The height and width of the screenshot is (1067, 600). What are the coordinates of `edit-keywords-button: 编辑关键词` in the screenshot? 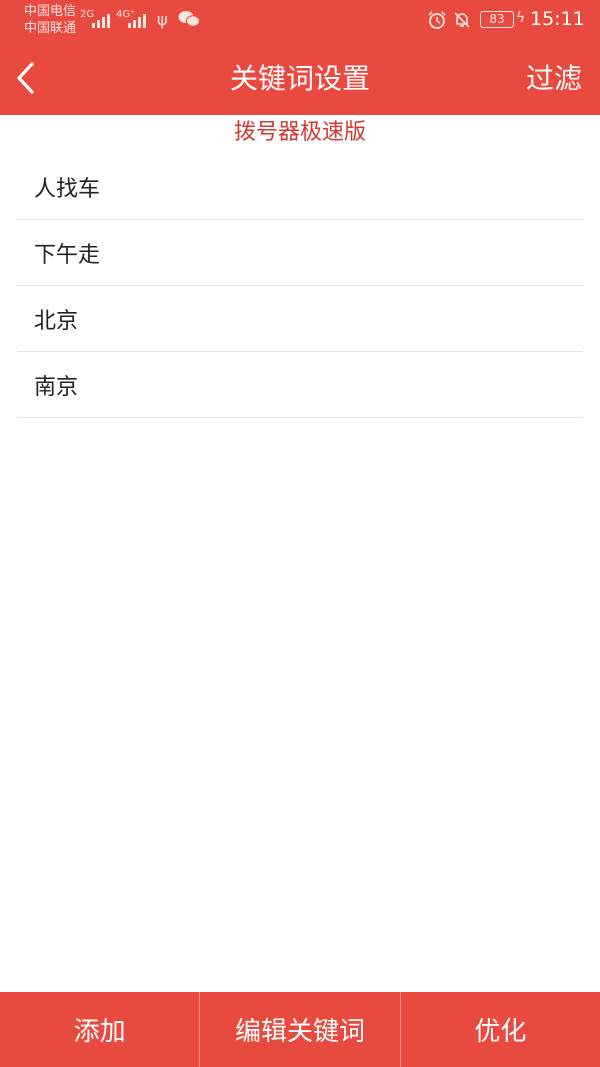 It's located at (299, 1029).